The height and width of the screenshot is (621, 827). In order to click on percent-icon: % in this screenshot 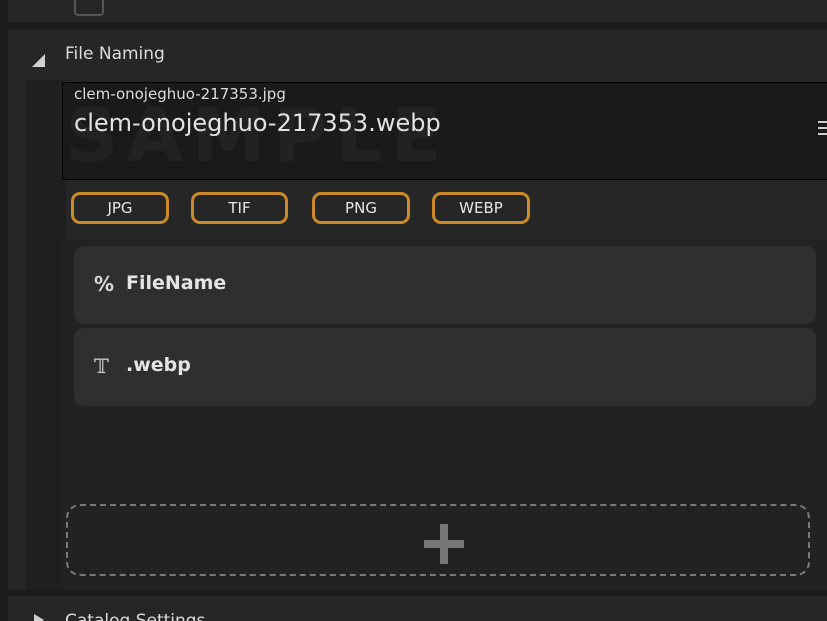, I will do `click(104, 284)`.